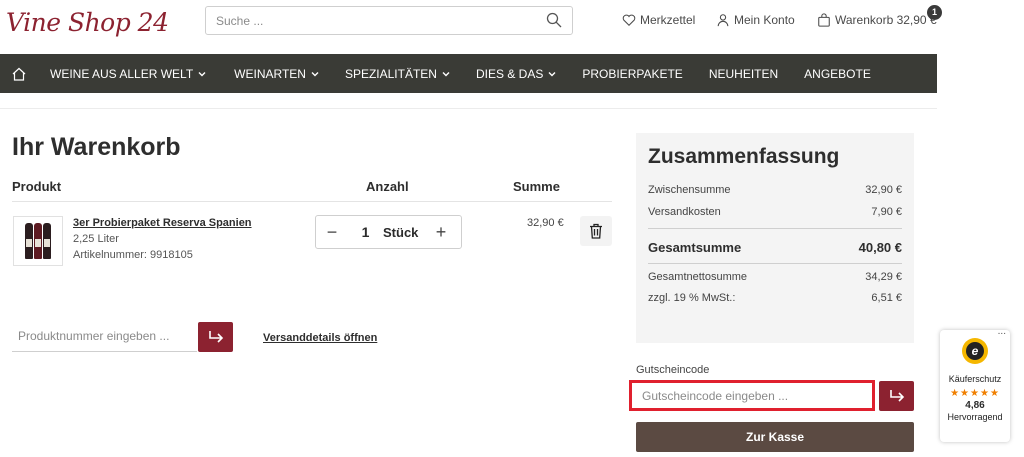  What do you see at coordinates (122, 73) in the screenshot?
I see `nav-item-label: WEINE AUS ALLER WELT` at bounding box center [122, 73].